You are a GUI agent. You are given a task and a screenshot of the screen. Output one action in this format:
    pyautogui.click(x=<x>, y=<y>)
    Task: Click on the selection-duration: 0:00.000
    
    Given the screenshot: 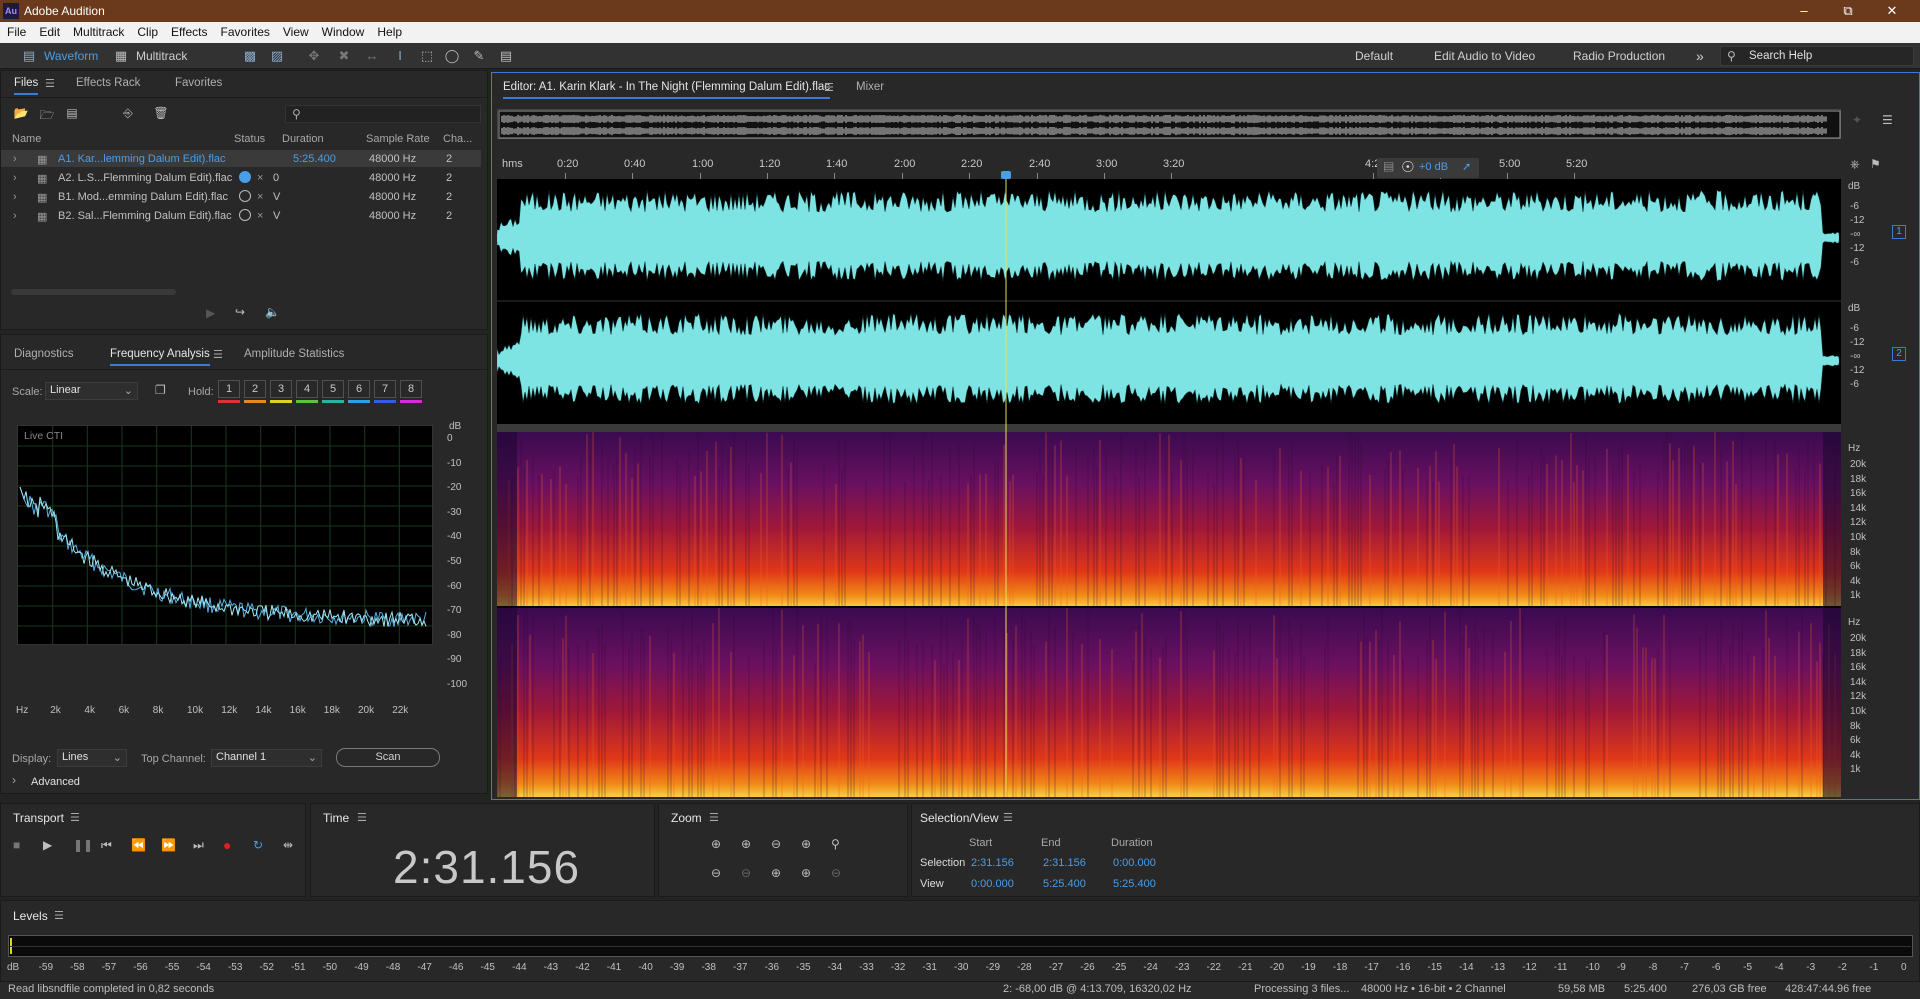 What is the action you would take?
    pyautogui.click(x=1134, y=863)
    